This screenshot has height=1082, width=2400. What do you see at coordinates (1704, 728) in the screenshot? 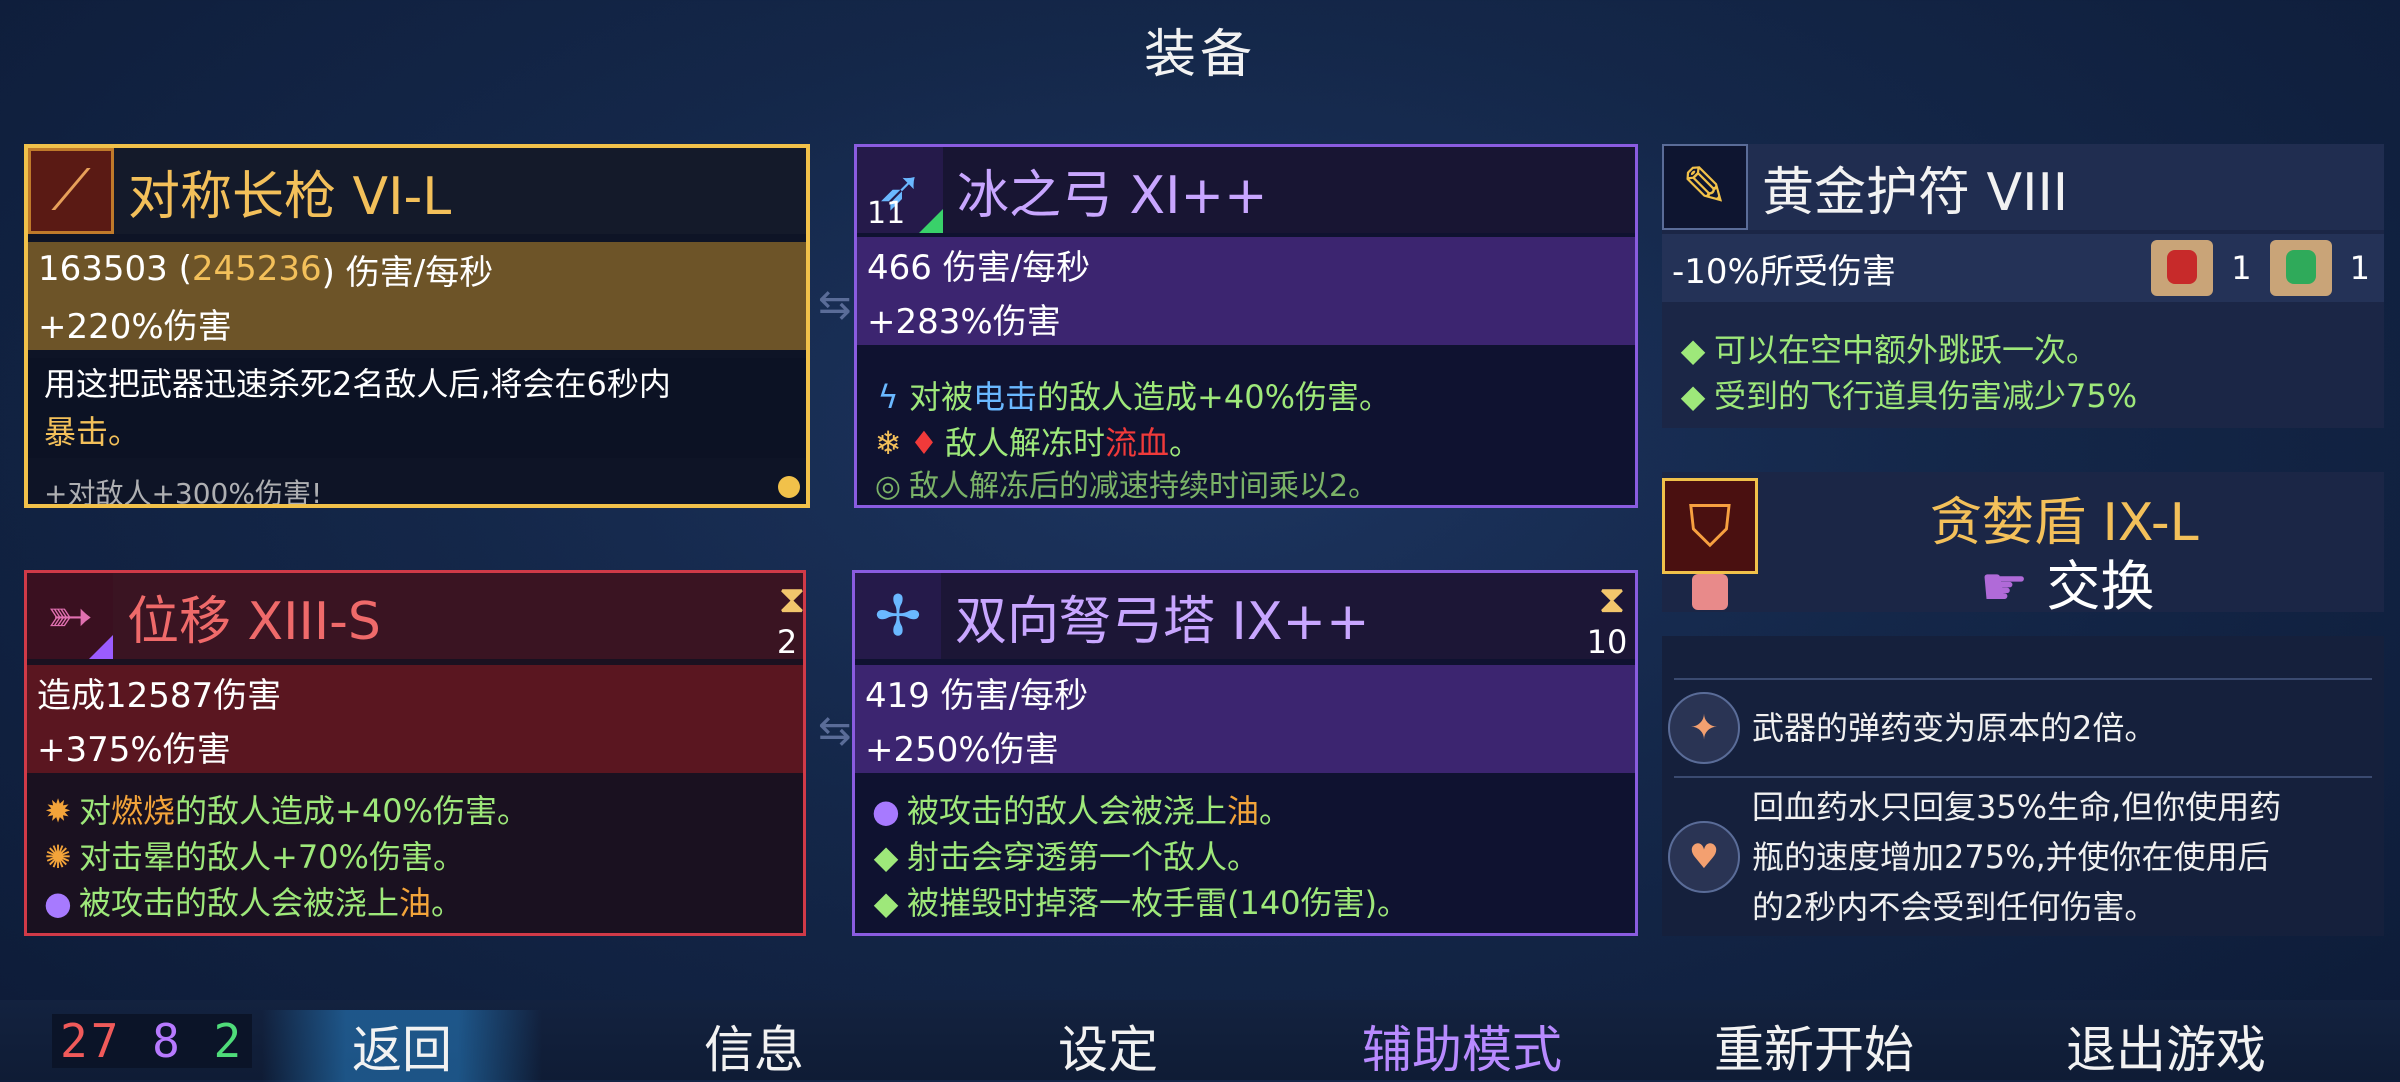
I see `ammo-mutation-icon: ✦` at bounding box center [1704, 728].